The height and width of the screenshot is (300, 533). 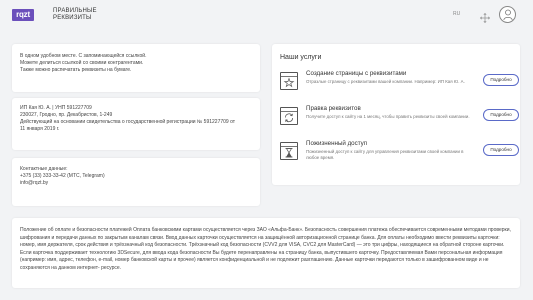 What do you see at coordinates (456, 14) in the screenshot?
I see `language-switch: RU` at bounding box center [456, 14].